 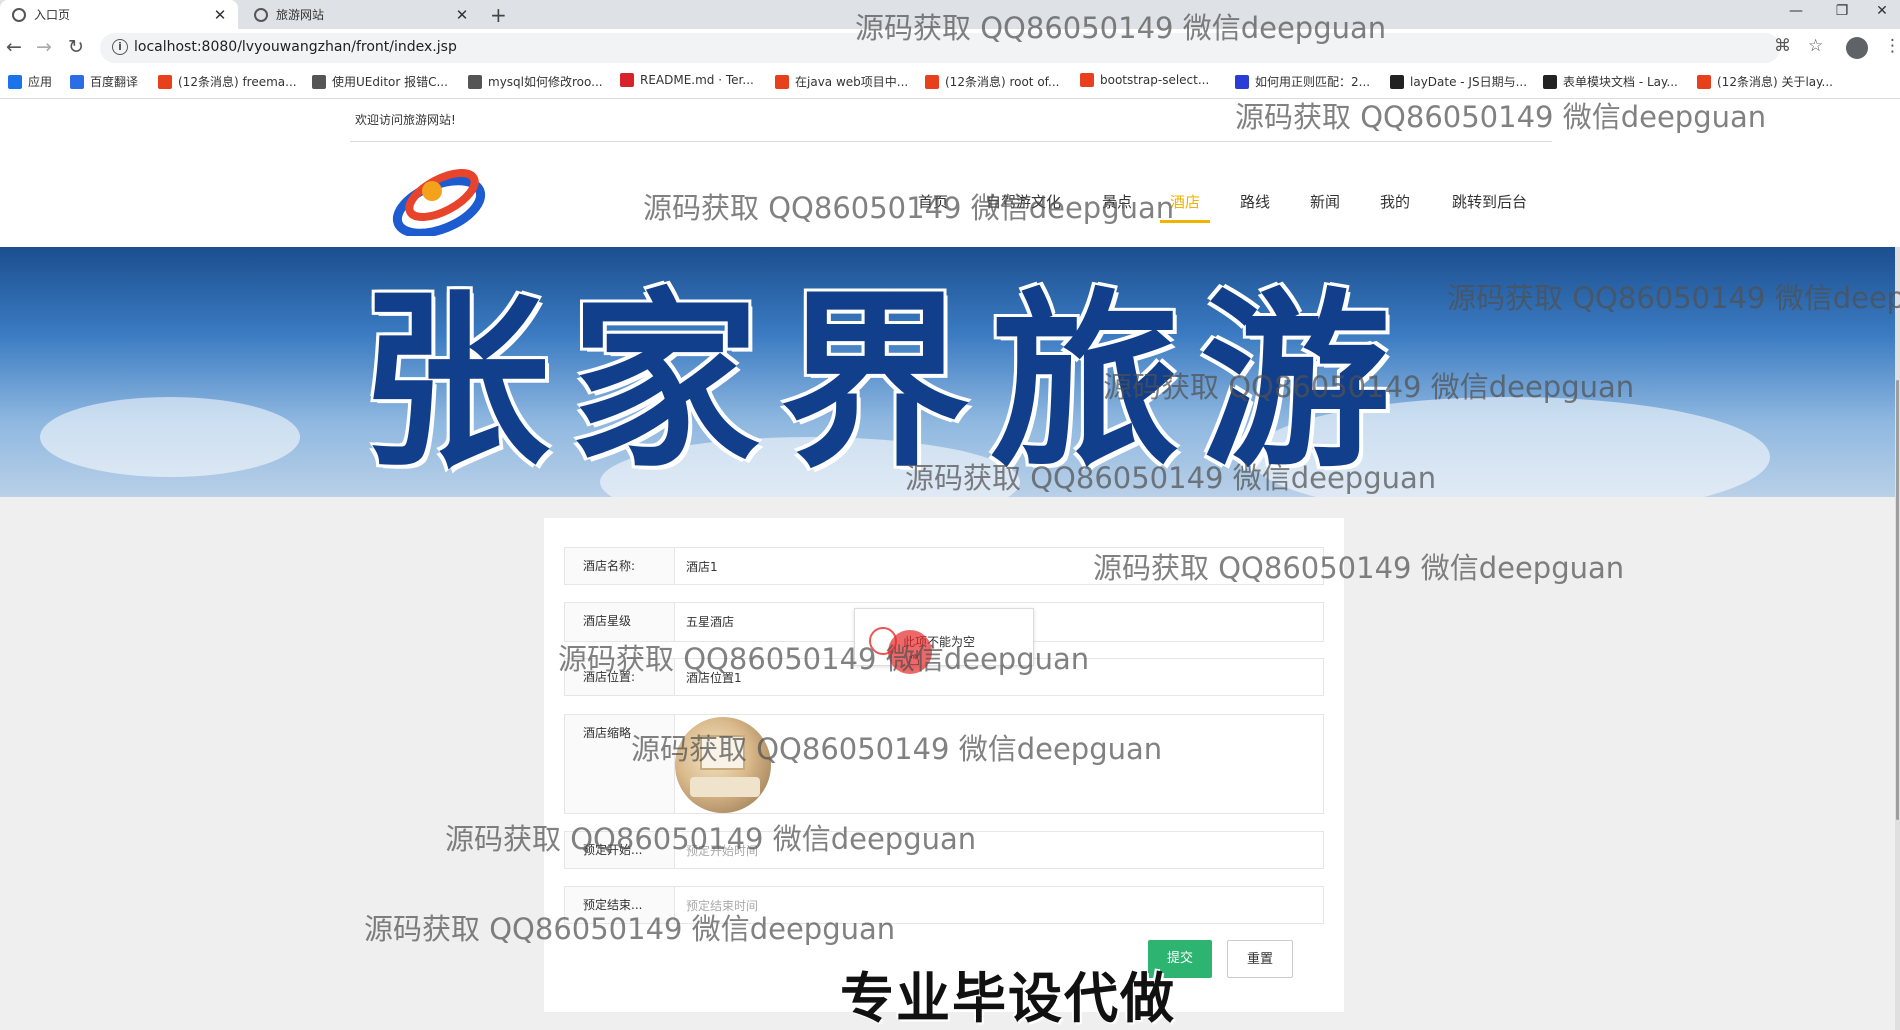 I want to click on nav-item-0: 首页, so click(x=933, y=201).